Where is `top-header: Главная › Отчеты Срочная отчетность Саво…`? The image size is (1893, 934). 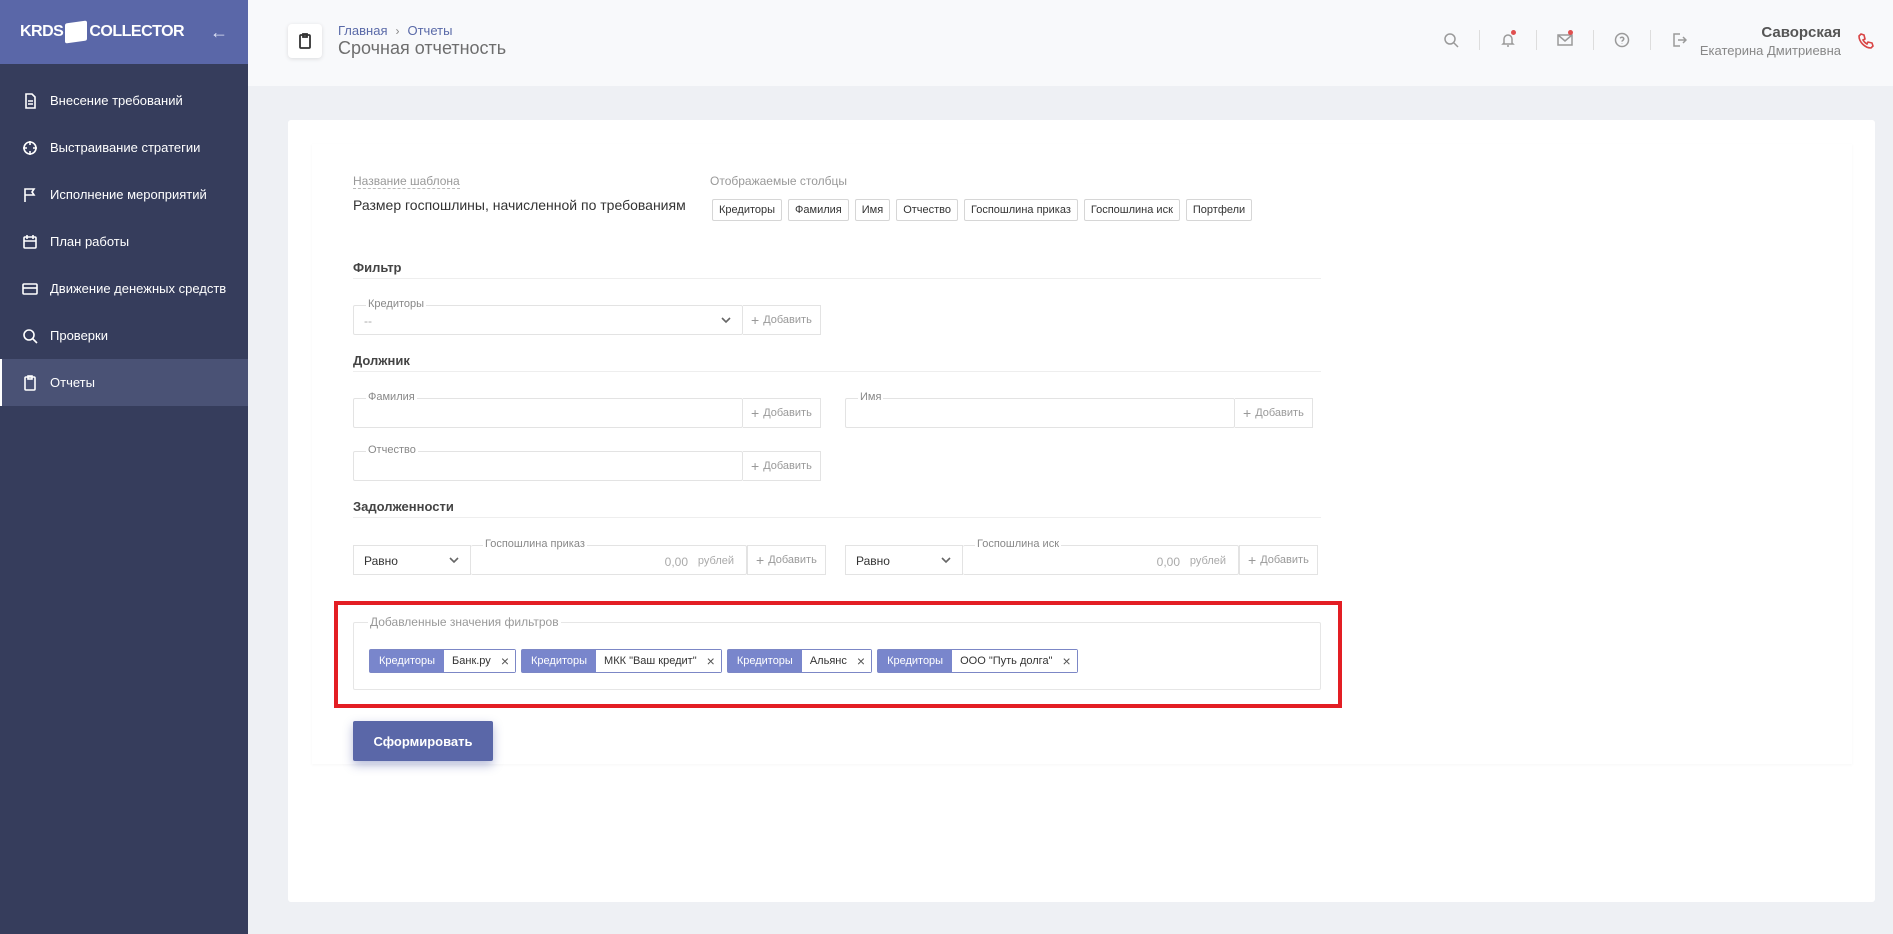 top-header: Главная › Отчеты Срочная отчетность Саво… is located at coordinates (1070, 43).